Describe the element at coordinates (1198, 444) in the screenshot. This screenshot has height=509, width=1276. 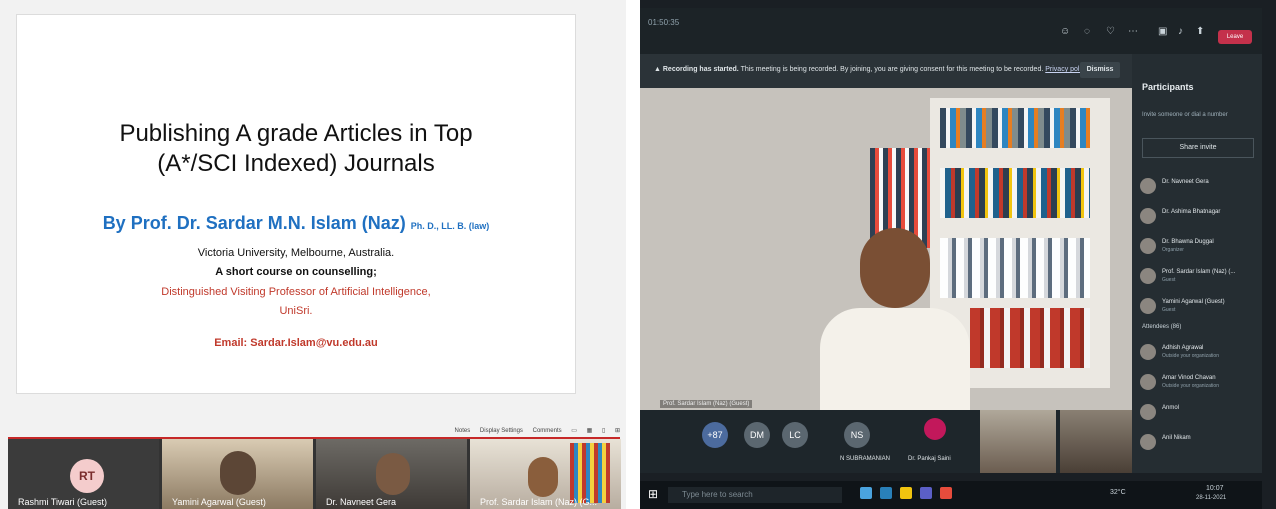
I see `participant-row: Anil Nikam` at that location.